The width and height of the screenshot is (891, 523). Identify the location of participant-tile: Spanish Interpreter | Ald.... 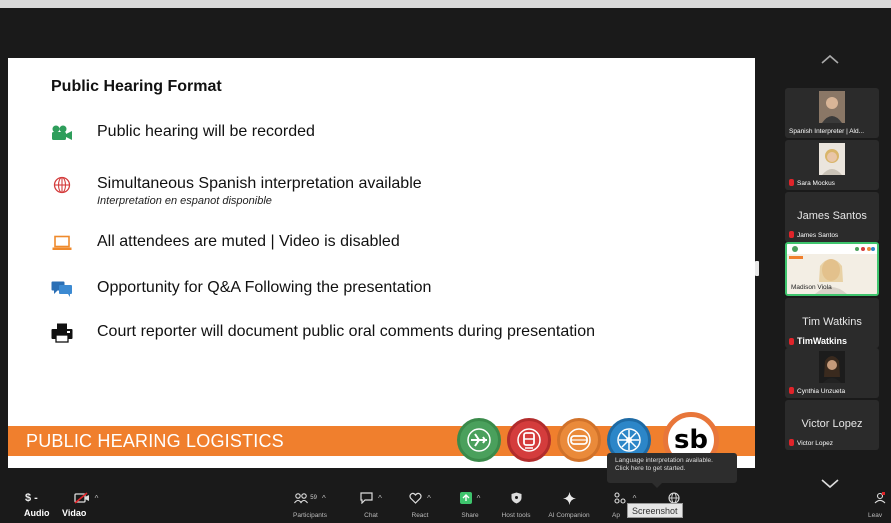
(832, 113).